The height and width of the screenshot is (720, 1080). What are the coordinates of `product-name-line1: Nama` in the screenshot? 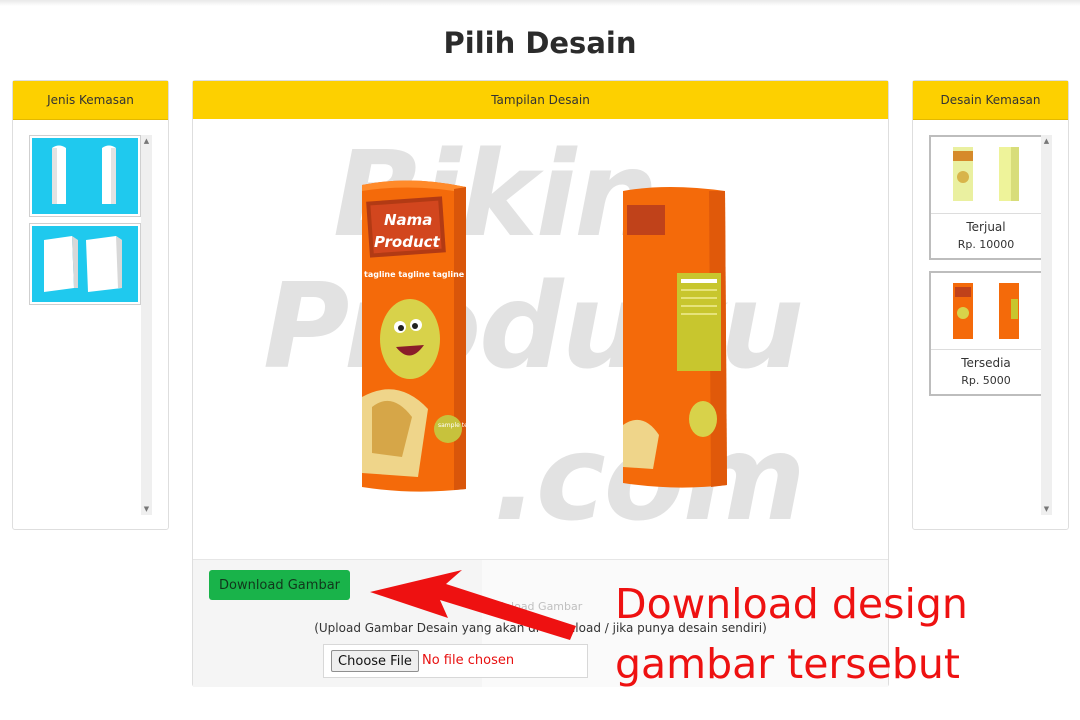 It's located at (408, 220).